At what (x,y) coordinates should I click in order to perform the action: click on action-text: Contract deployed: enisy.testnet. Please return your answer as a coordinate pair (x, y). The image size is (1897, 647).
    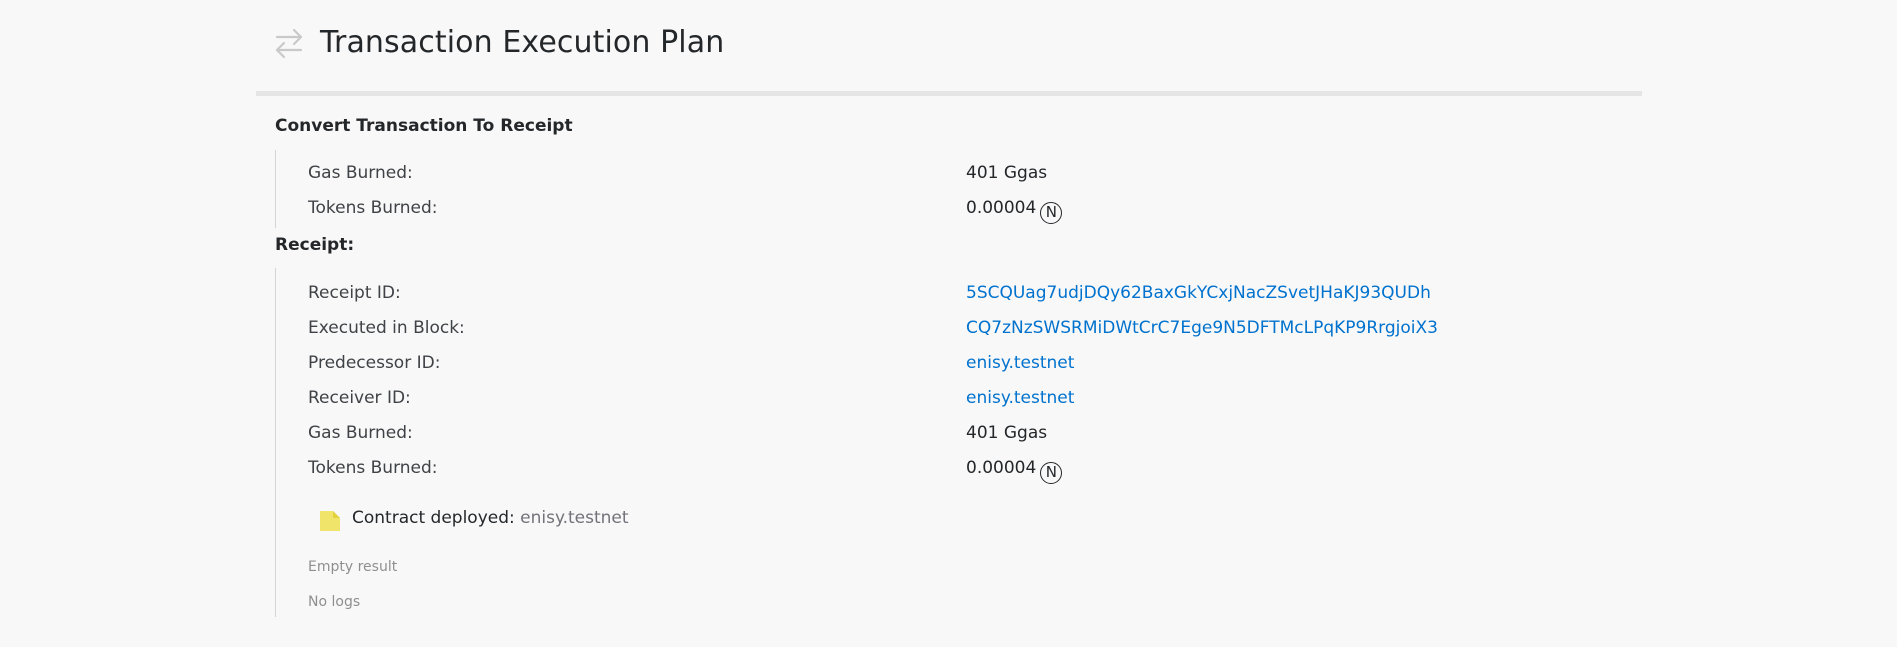
    Looking at the image, I should click on (490, 518).